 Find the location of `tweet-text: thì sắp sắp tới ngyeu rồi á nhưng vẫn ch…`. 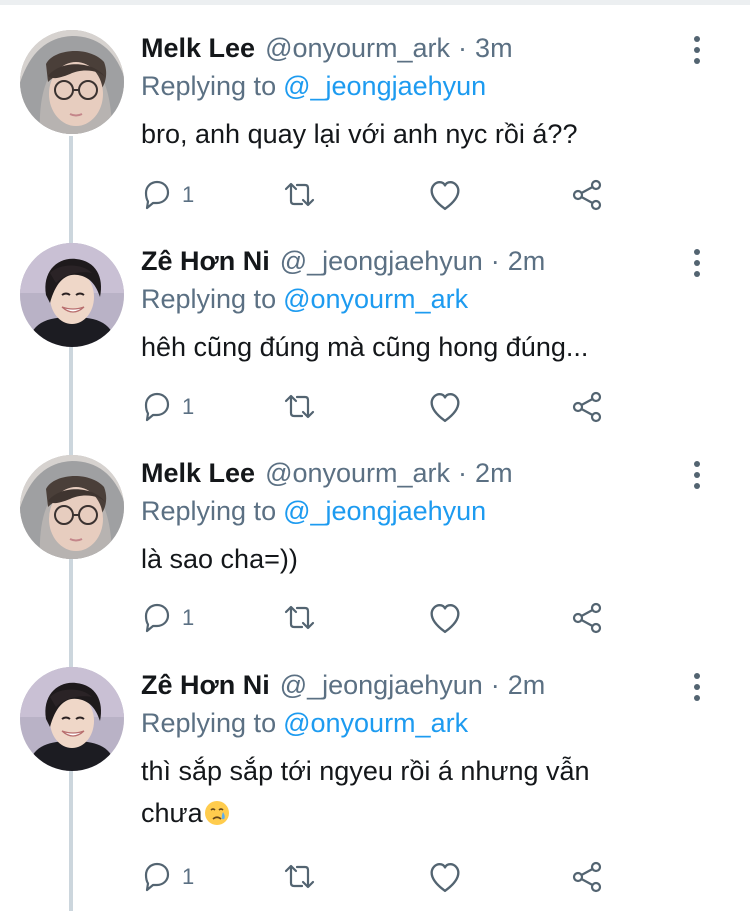

tweet-text: thì sắp sắp tới ngyeu rồi á nhưng vẫn ch… is located at coordinates (435, 792).